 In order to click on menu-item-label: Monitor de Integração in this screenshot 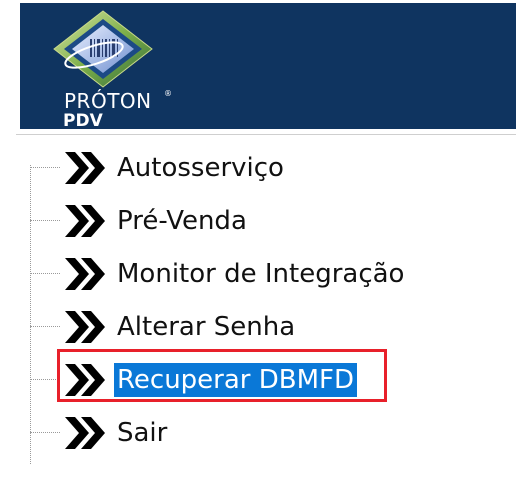, I will do `click(261, 274)`.